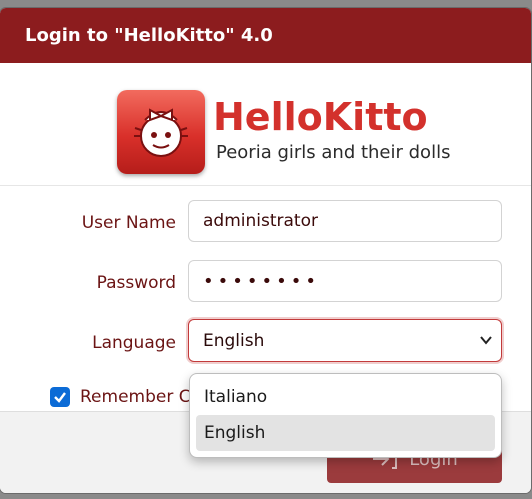  I want to click on chevron-down-icon, so click(486, 340).